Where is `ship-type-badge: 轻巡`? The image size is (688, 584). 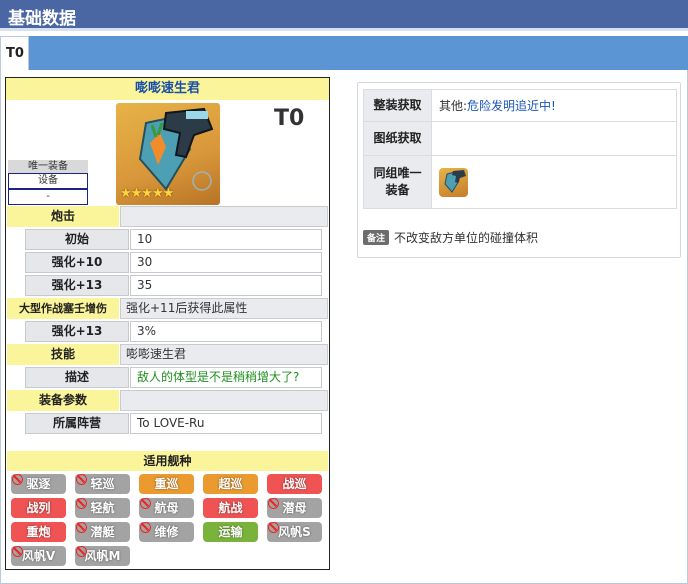
ship-type-badge: 轻巡 is located at coordinates (102, 484).